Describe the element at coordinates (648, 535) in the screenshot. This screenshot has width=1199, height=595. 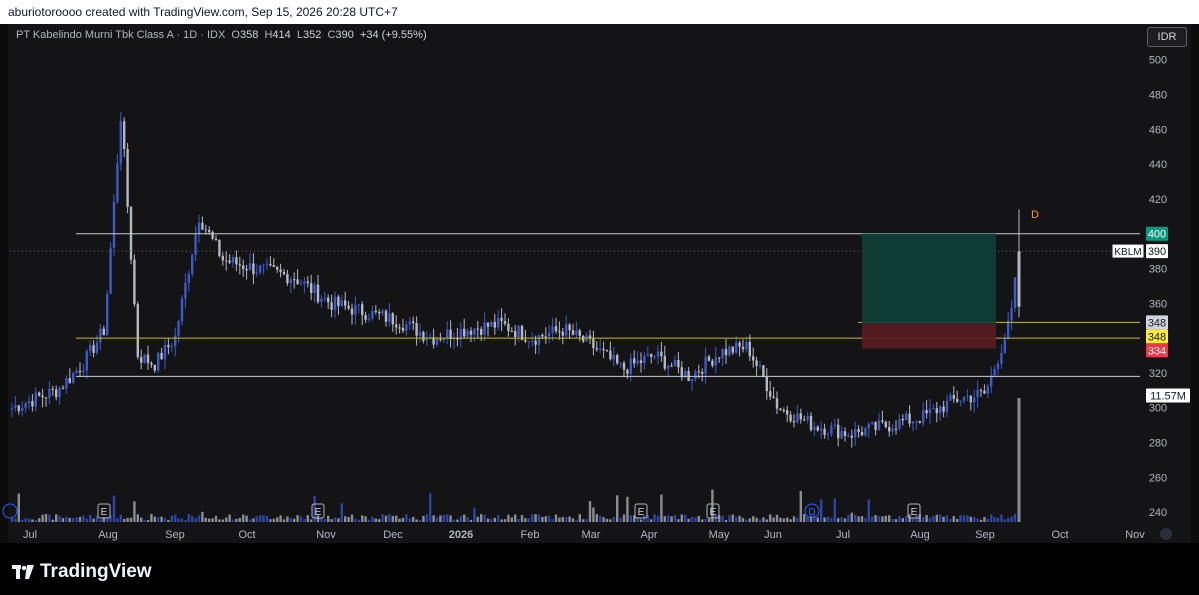
I see `x-tick-label: Apr` at that location.